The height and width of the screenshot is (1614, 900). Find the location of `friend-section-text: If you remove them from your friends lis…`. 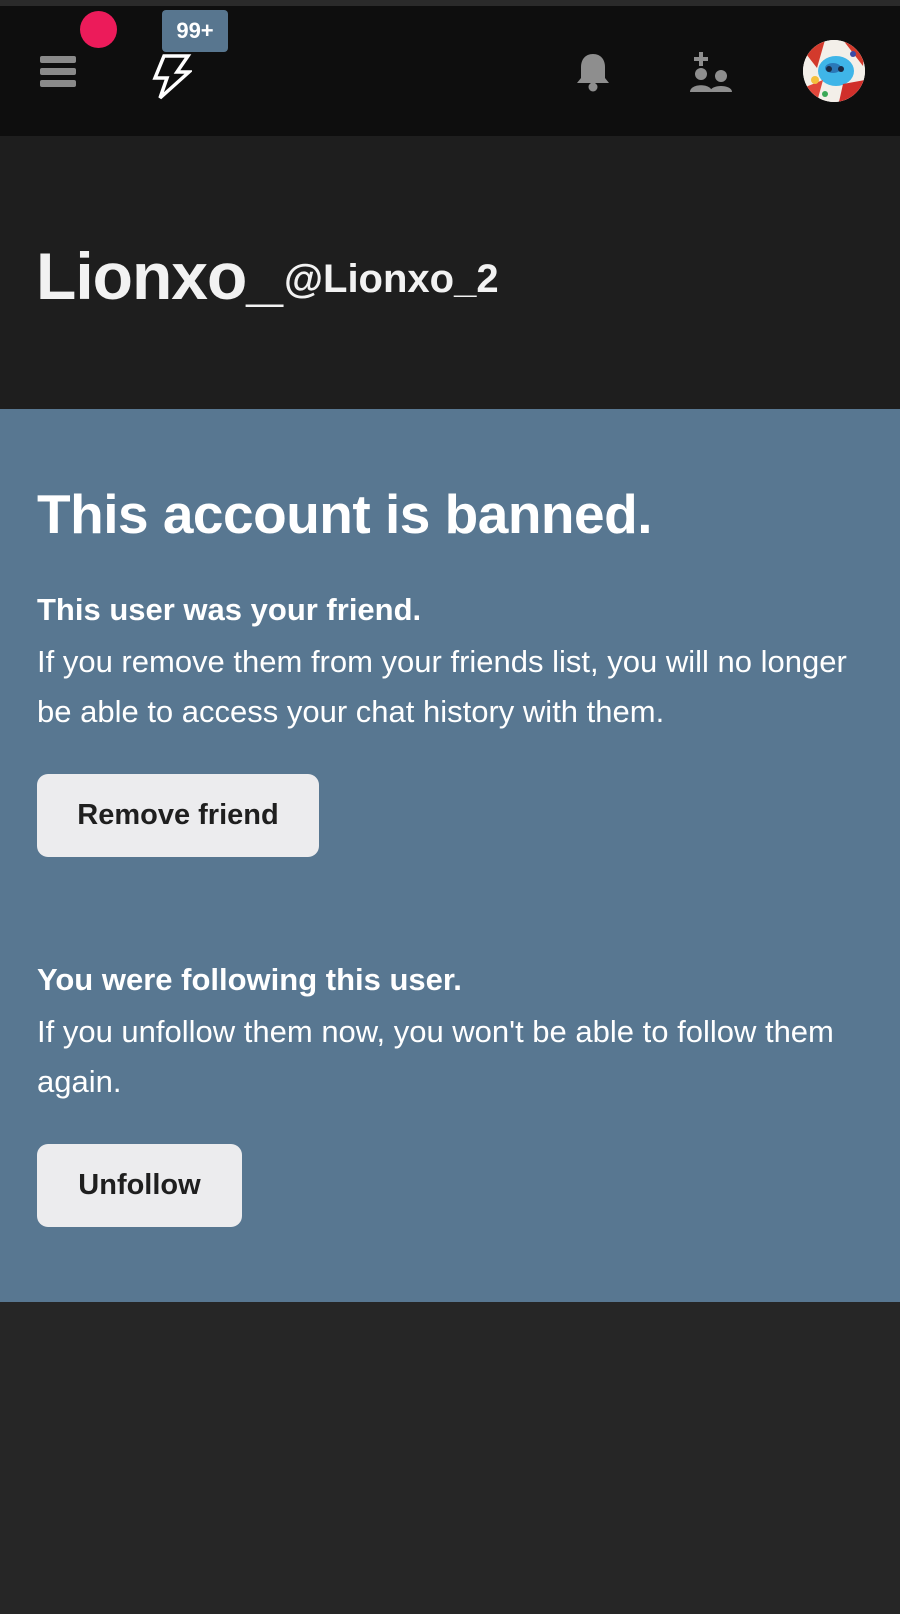

friend-section-text: If you remove them from your friends lis… is located at coordinates (442, 686).